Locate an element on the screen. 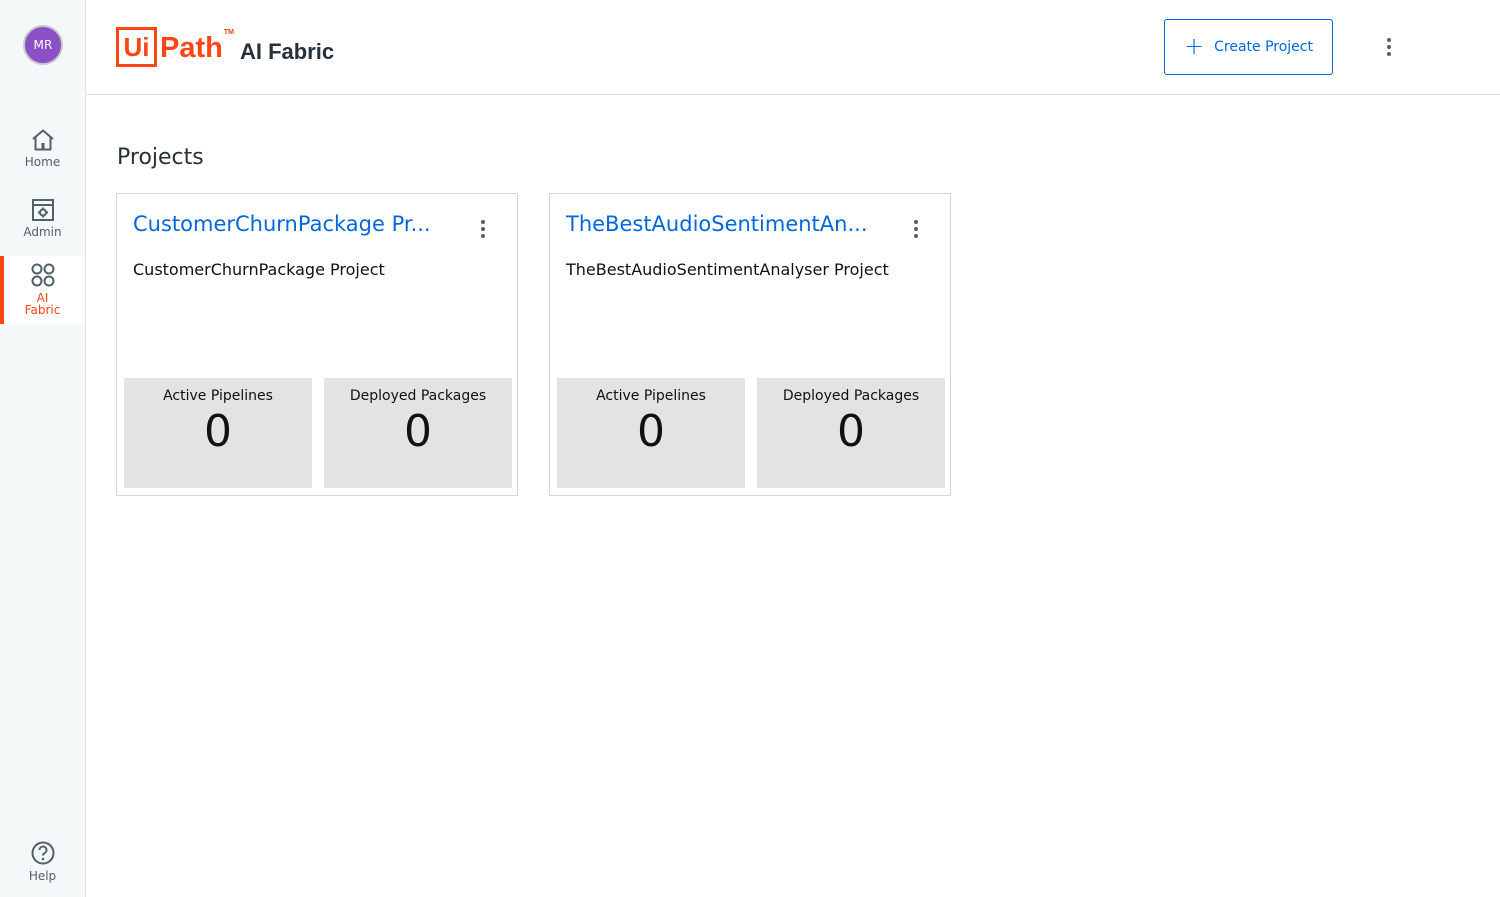 The width and height of the screenshot is (1500, 897). home-icon is located at coordinates (42, 140).